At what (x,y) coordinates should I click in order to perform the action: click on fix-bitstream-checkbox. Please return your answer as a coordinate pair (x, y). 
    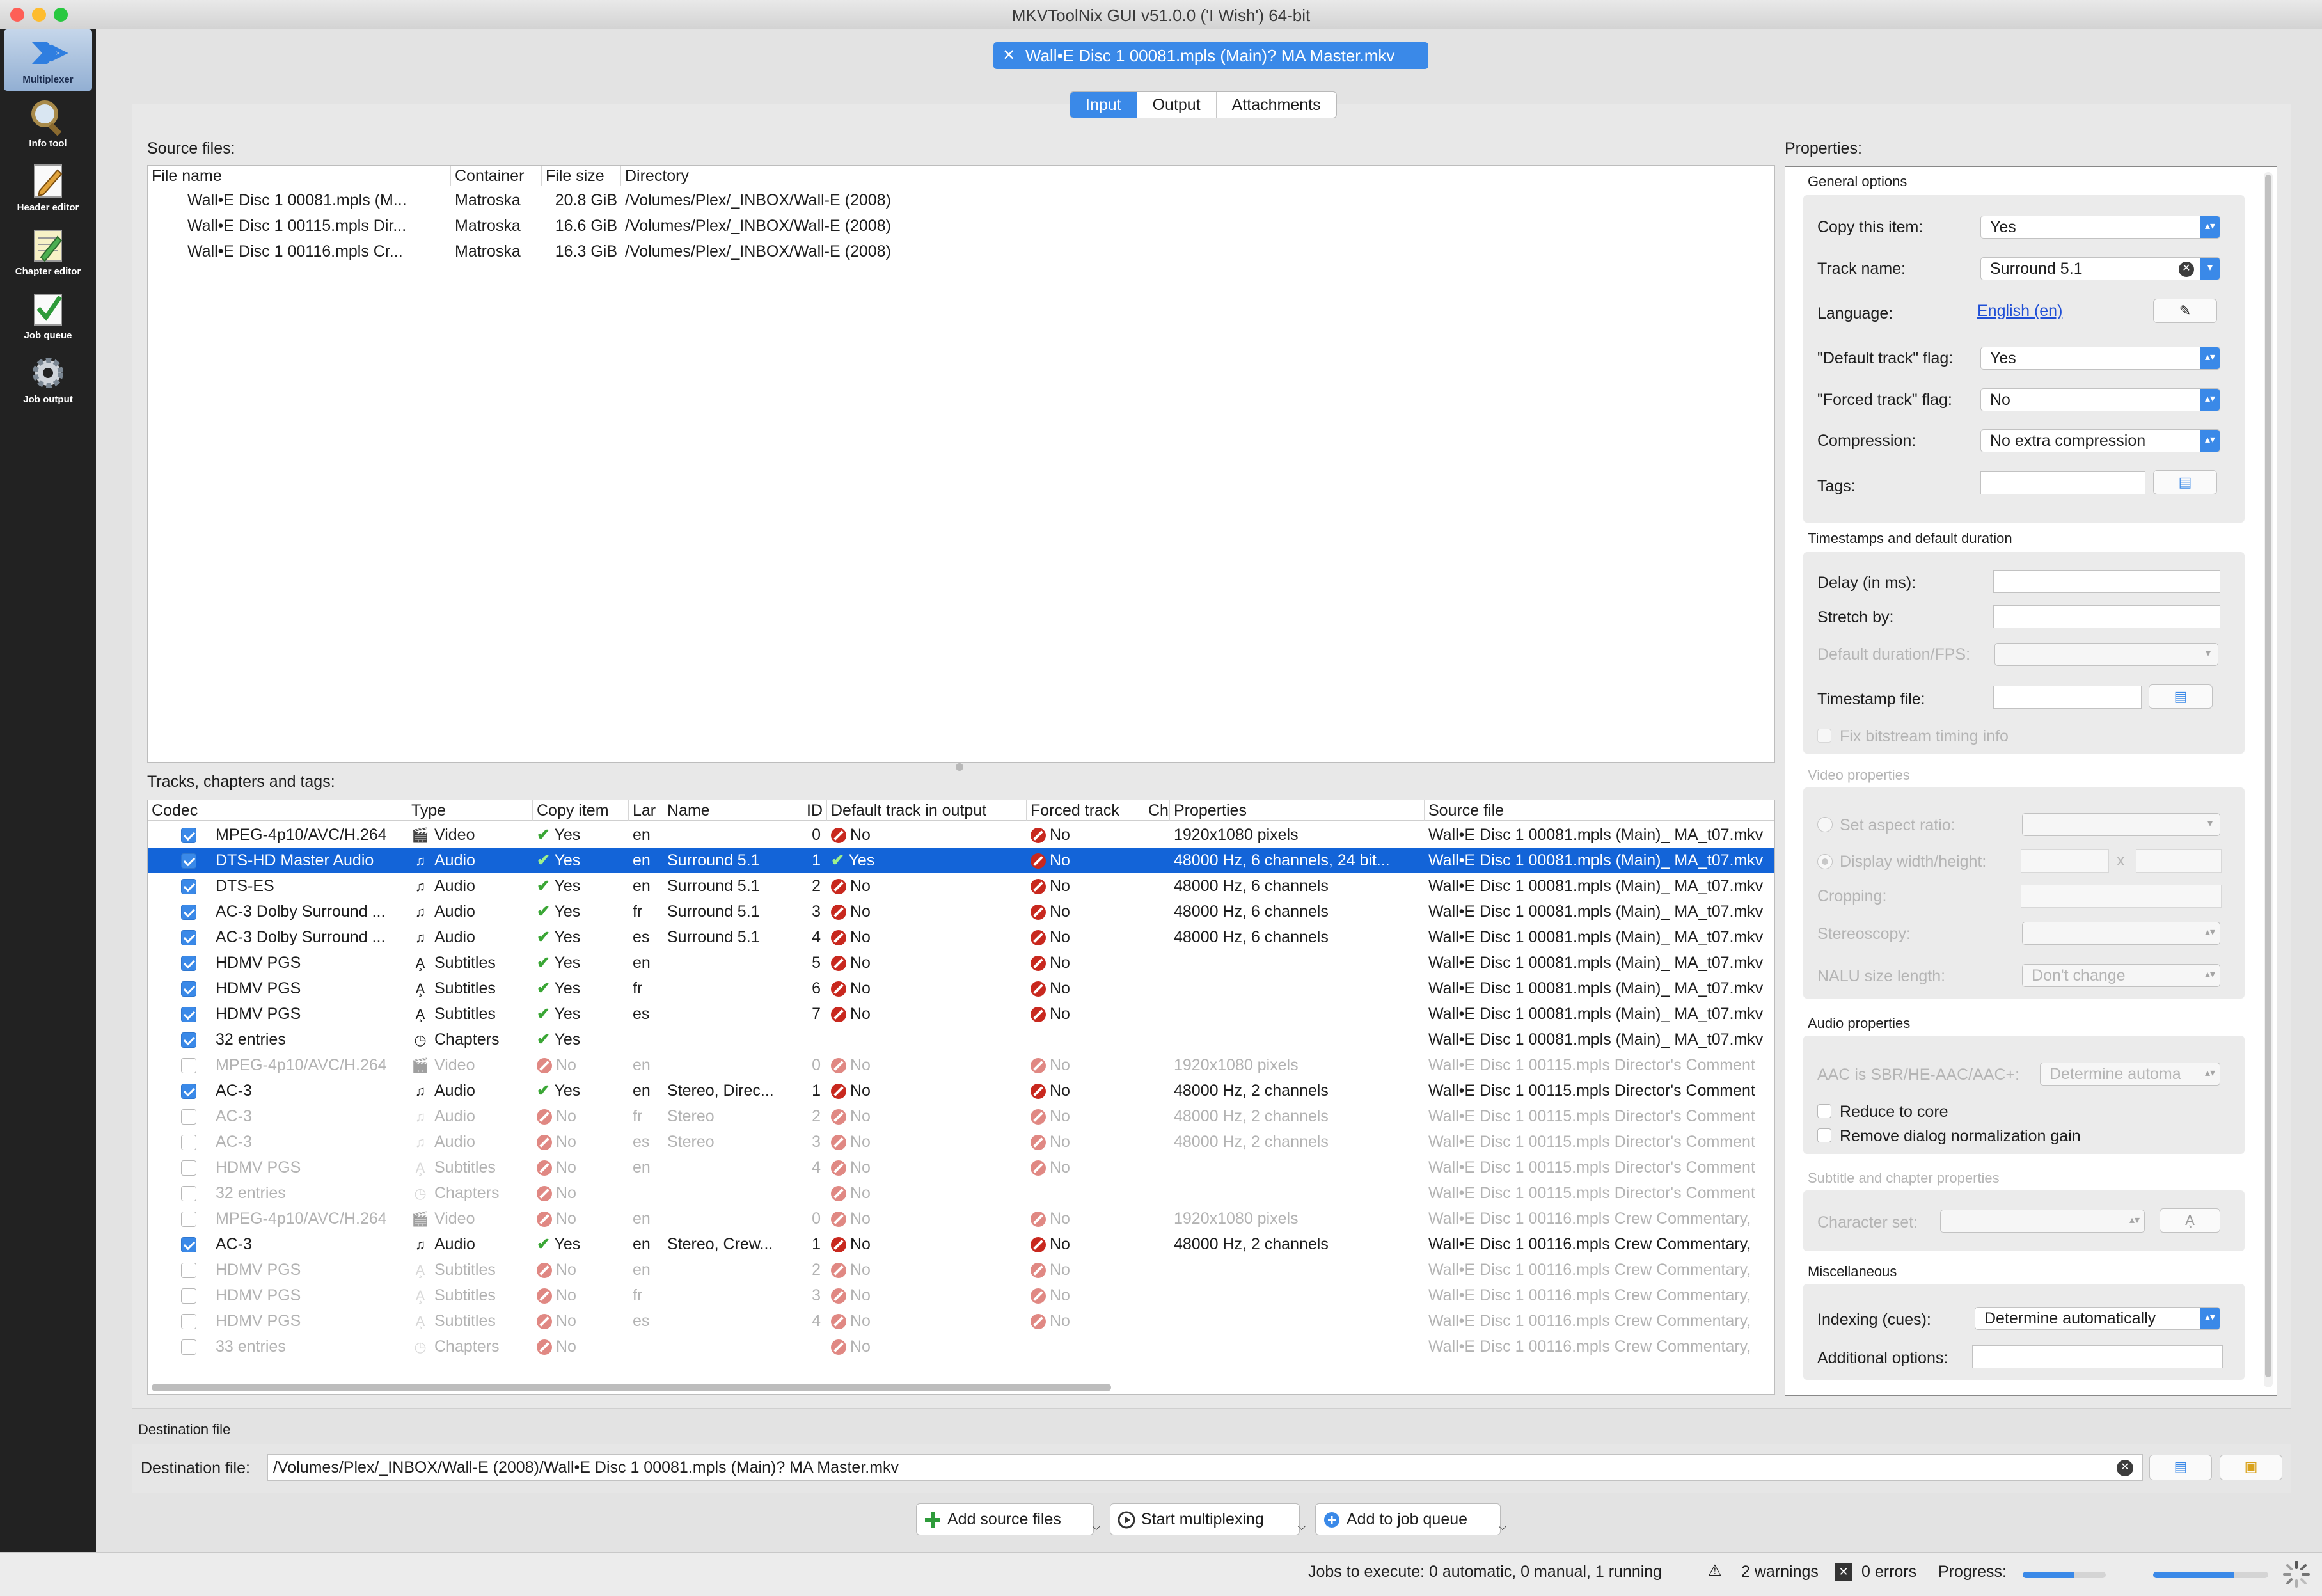
    Looking at the image, I should click on (1824, 736).